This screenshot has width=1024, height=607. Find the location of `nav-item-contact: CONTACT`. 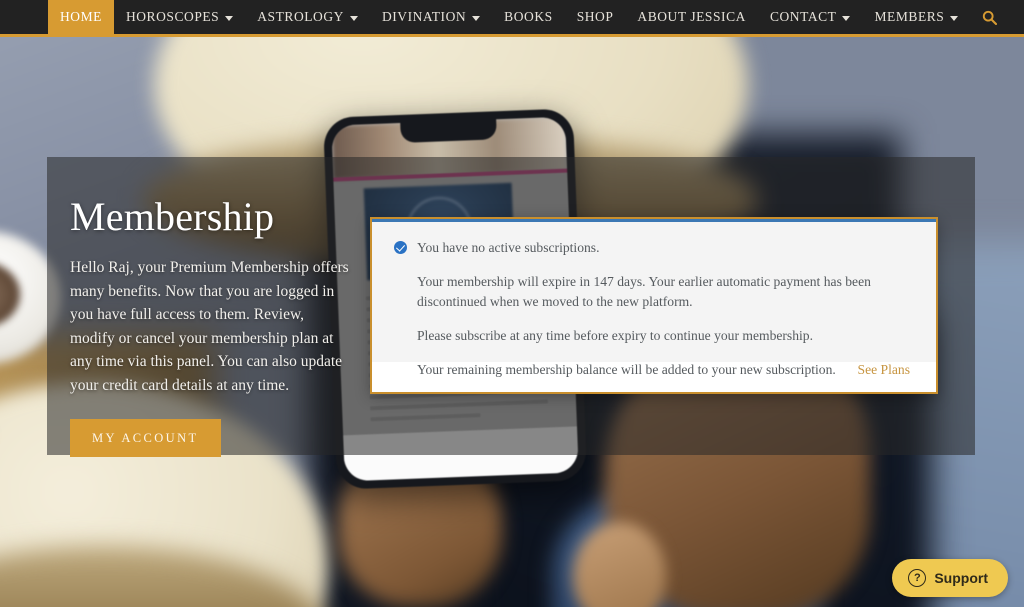

nav-item-contact: CONTACT is located at coordinates (810, 17).